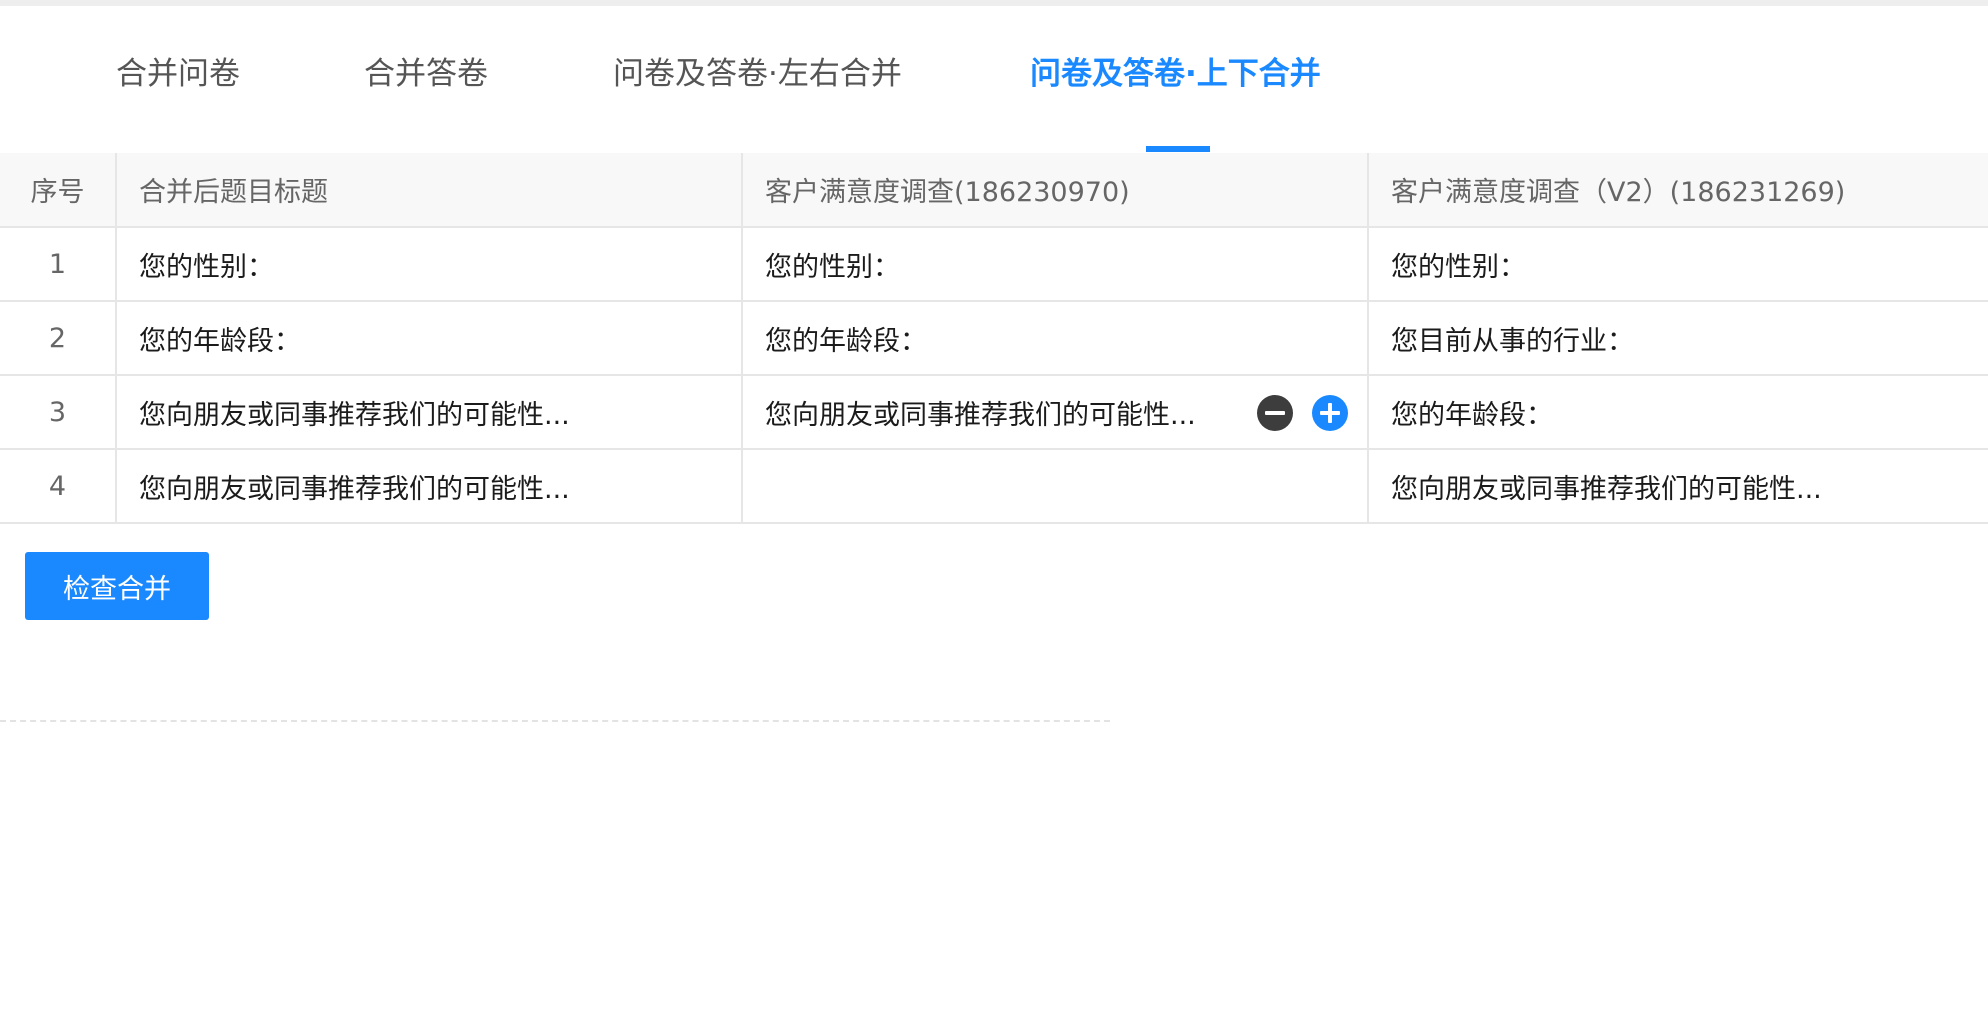 Image resolution: width=1988 pixels, height=1014 pixels. Describe the element at coordinates (757, 74) in the screenshot. I see `tab-merge-left-right: 问卷及答卷·左右合并` at that location.